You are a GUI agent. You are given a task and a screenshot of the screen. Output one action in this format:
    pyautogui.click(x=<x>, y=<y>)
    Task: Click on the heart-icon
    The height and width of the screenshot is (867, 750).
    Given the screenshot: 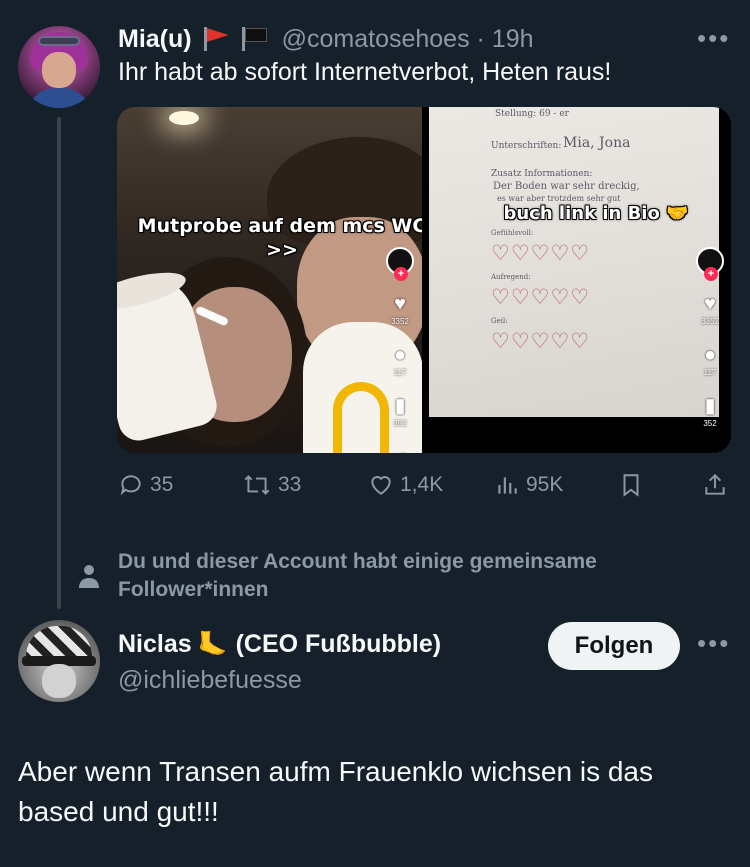 What is the action you would take?
    pyautogui.click(x=381, y=485)
    